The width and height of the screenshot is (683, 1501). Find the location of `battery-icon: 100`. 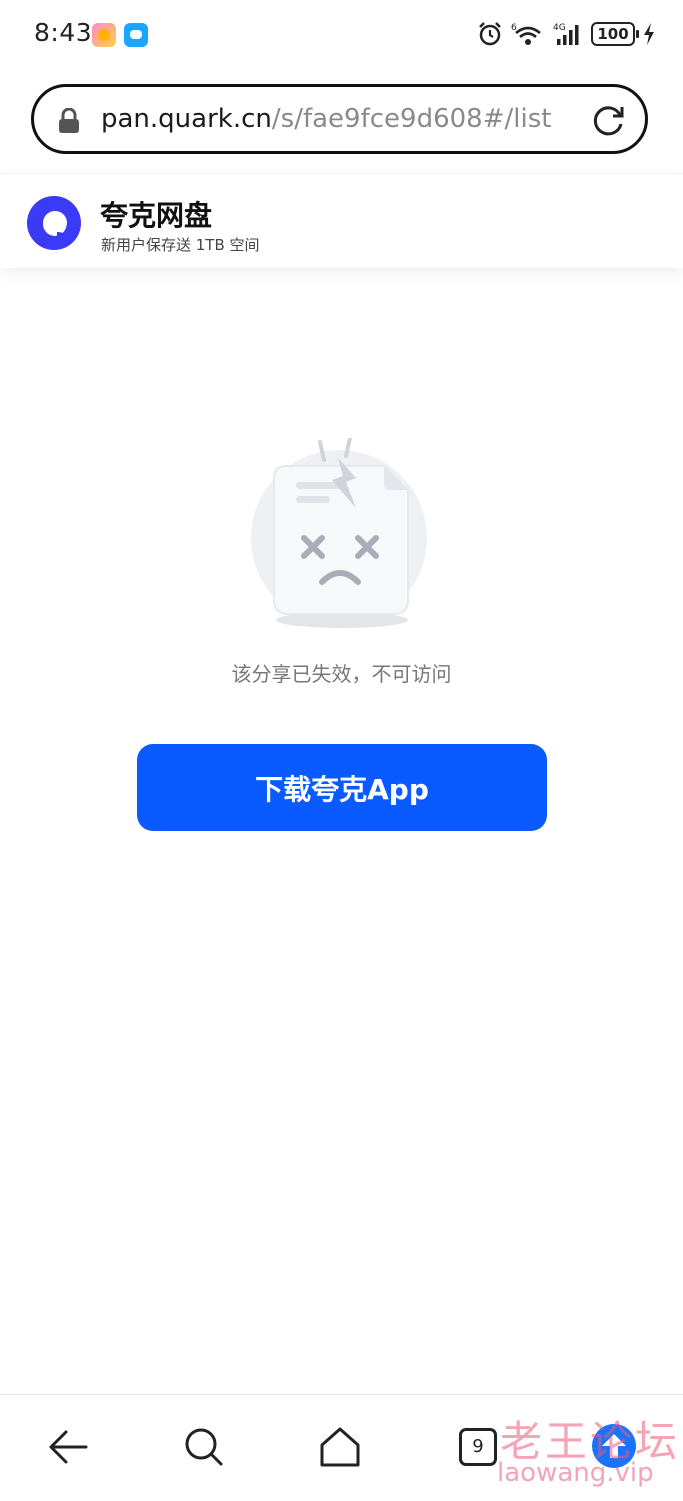

battery-icon: 100 is located at coordinates (615, 34).